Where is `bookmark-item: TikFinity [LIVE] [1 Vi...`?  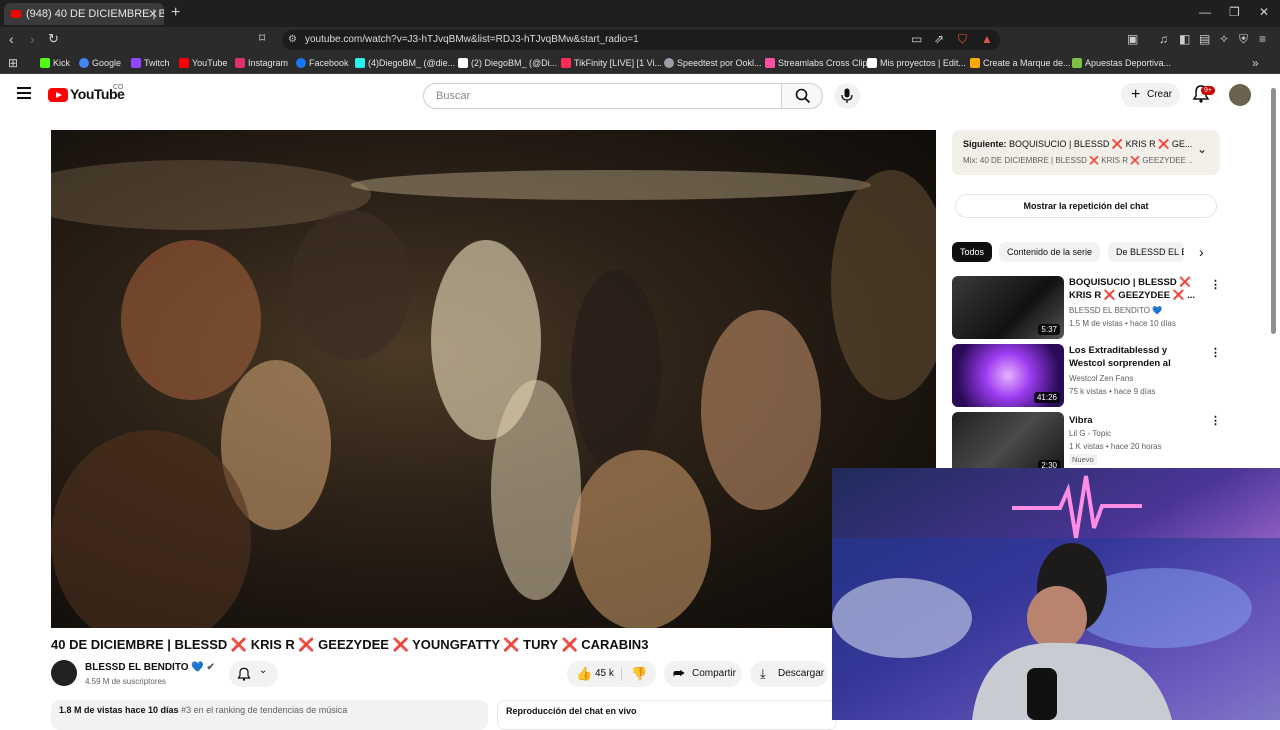 bookmark-item: TikFinity [LIVE] [1 Vi... is located at coordinates (611, 63).